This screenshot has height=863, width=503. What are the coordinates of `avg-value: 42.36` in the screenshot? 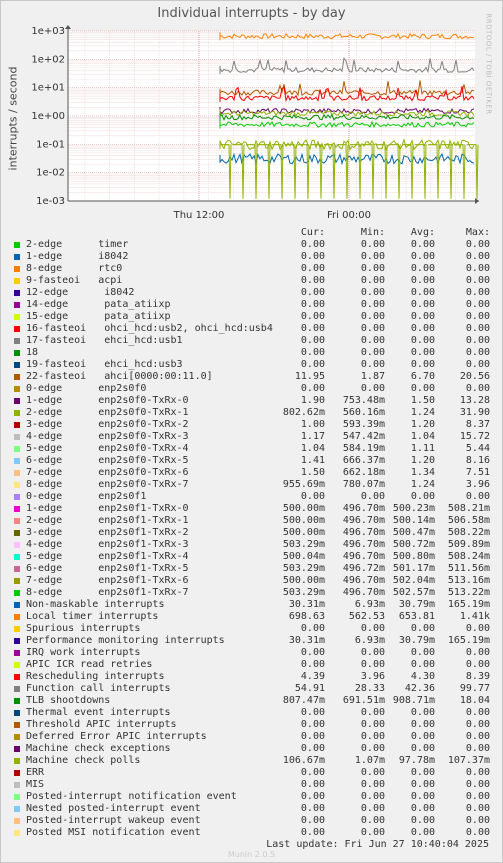 It's located at (419, 688).